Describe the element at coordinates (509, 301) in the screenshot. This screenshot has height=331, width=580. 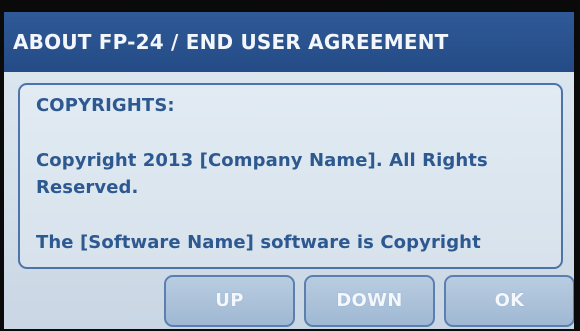
I see `ok-button: OK` at that location.